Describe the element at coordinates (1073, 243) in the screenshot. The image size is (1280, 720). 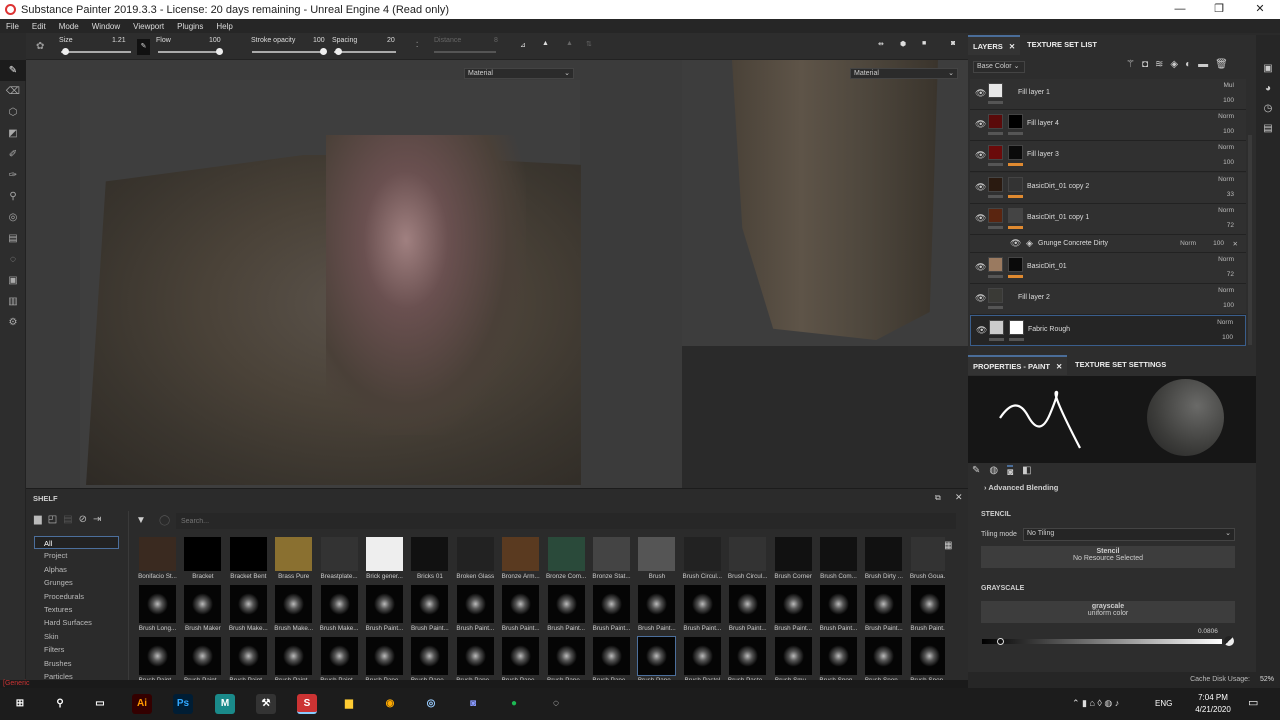
I see `effect-name: Grunge Concrete Dirty` at that location.